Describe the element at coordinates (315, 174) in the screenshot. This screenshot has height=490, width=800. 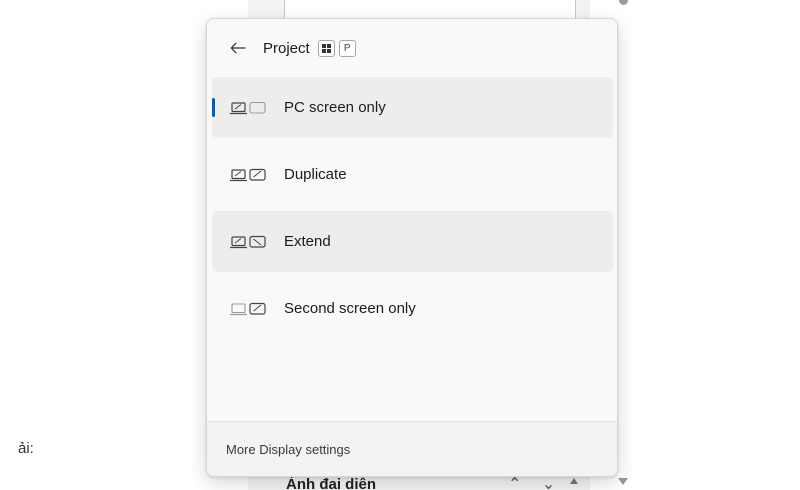
I see `option-label: Duplicate` at that location.